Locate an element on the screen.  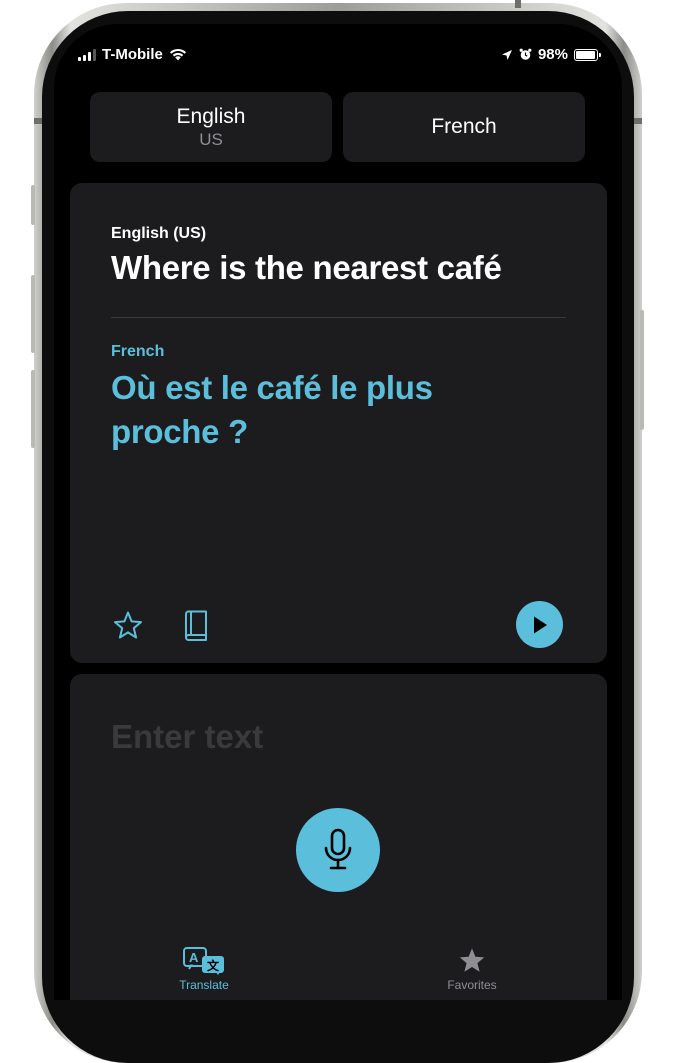
tab-favorites: Favorites is located at coordinates (472, 969).